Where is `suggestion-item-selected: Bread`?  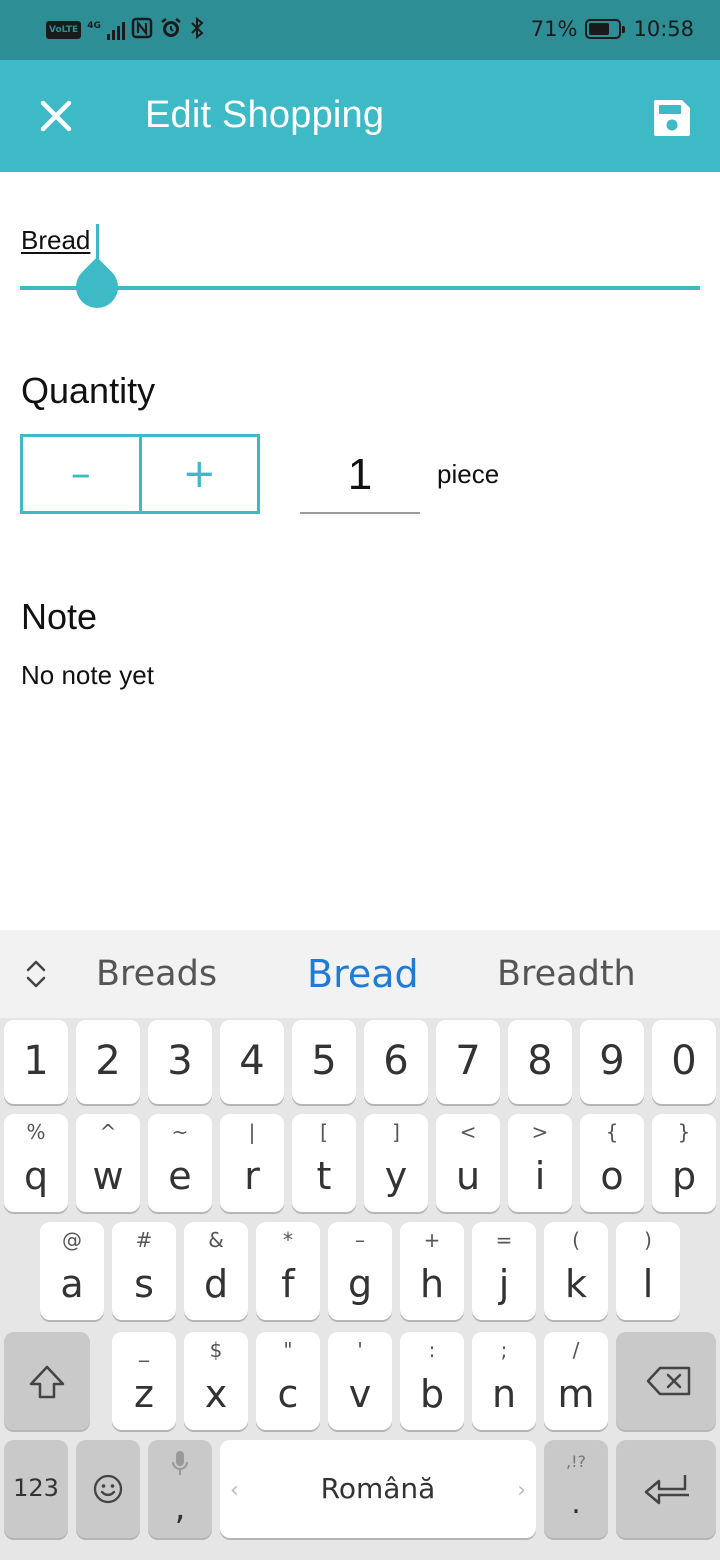
suggestion-item-selected: Bread is located at coordinates (363, 974).